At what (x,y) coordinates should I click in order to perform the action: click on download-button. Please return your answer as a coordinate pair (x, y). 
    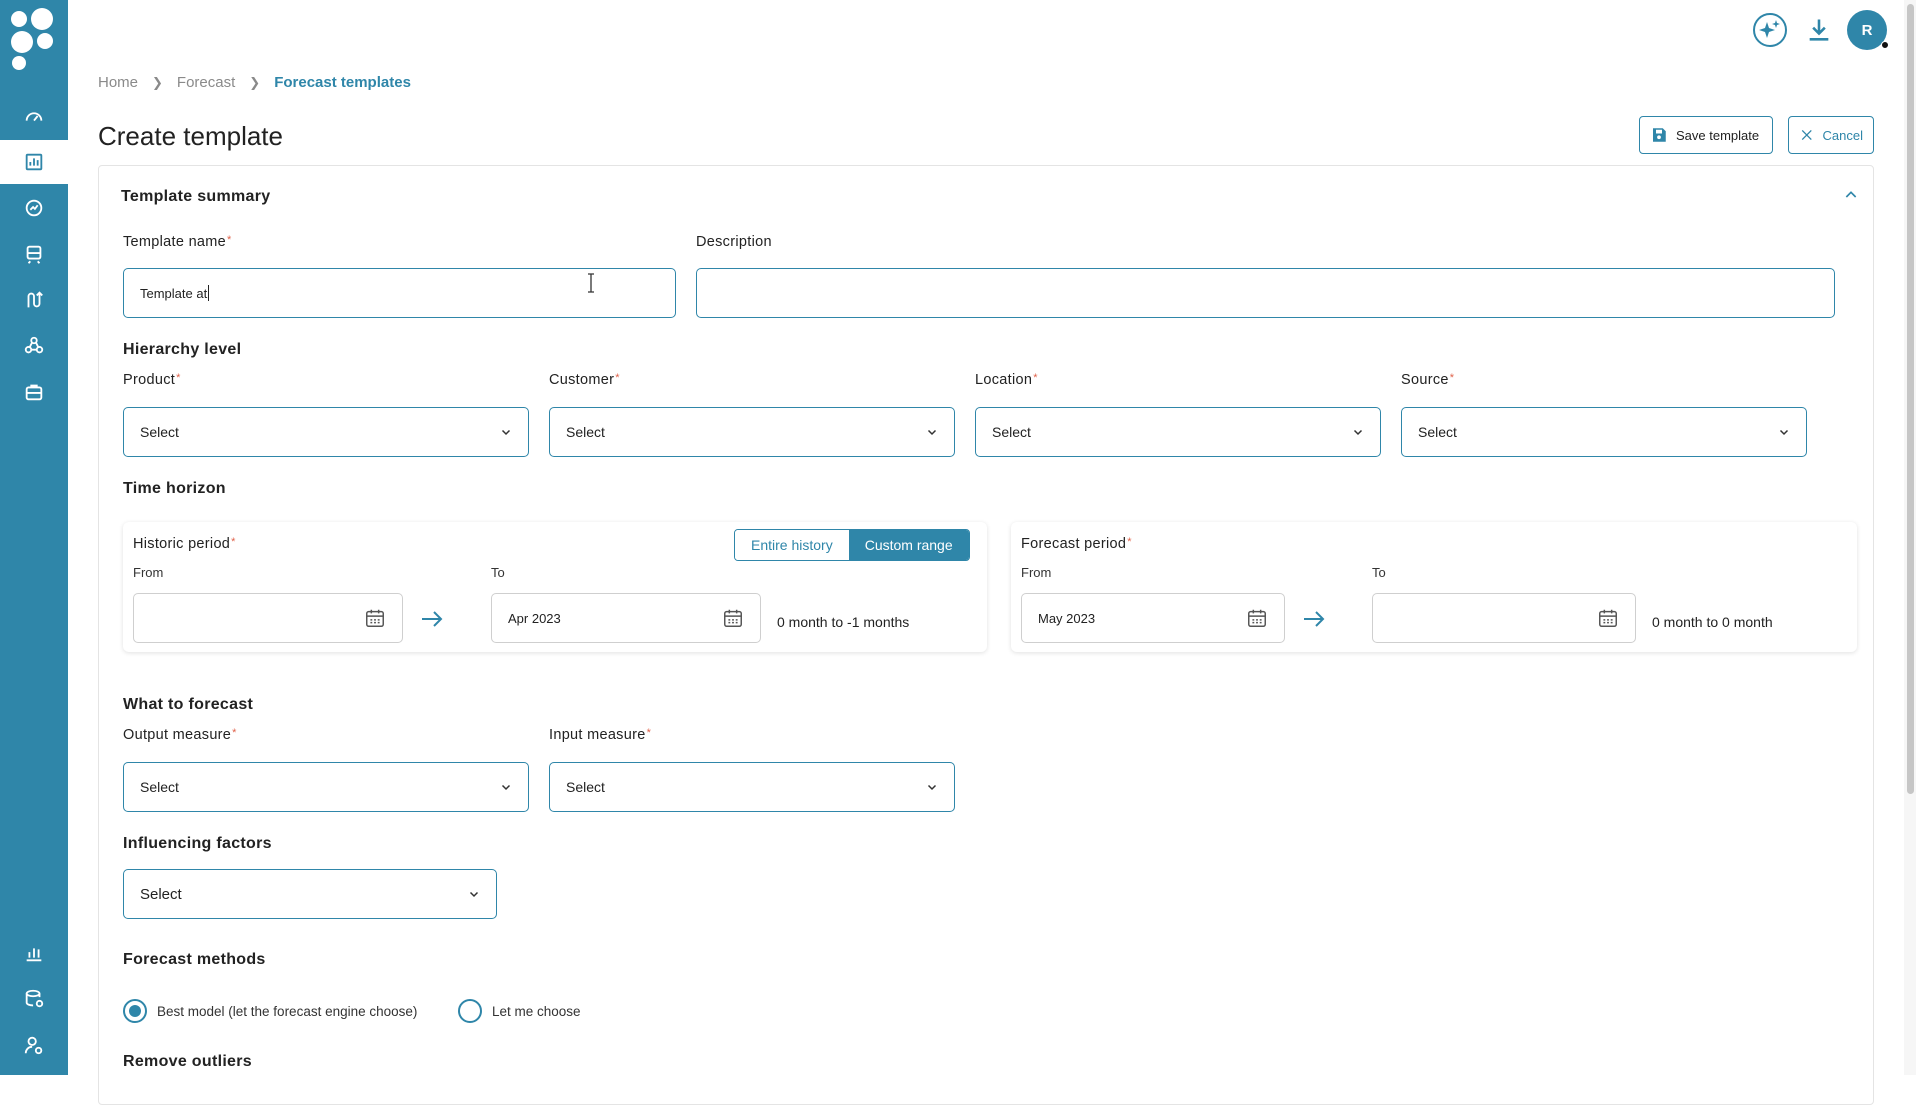
    Looking at the image, I should click on (1819, 30).